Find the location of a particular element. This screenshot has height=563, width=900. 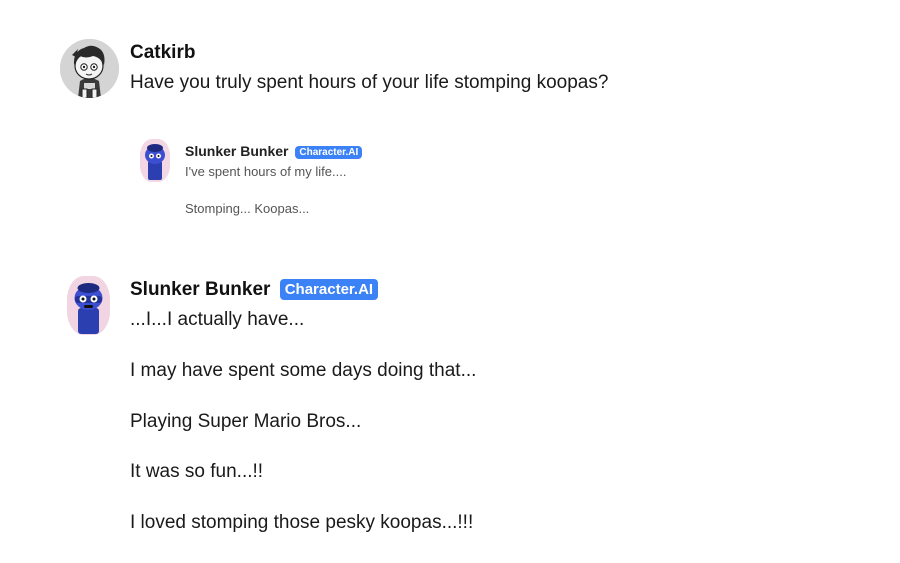

quote-author-name: Slunker Bunker is located at coordinates (237, 151).